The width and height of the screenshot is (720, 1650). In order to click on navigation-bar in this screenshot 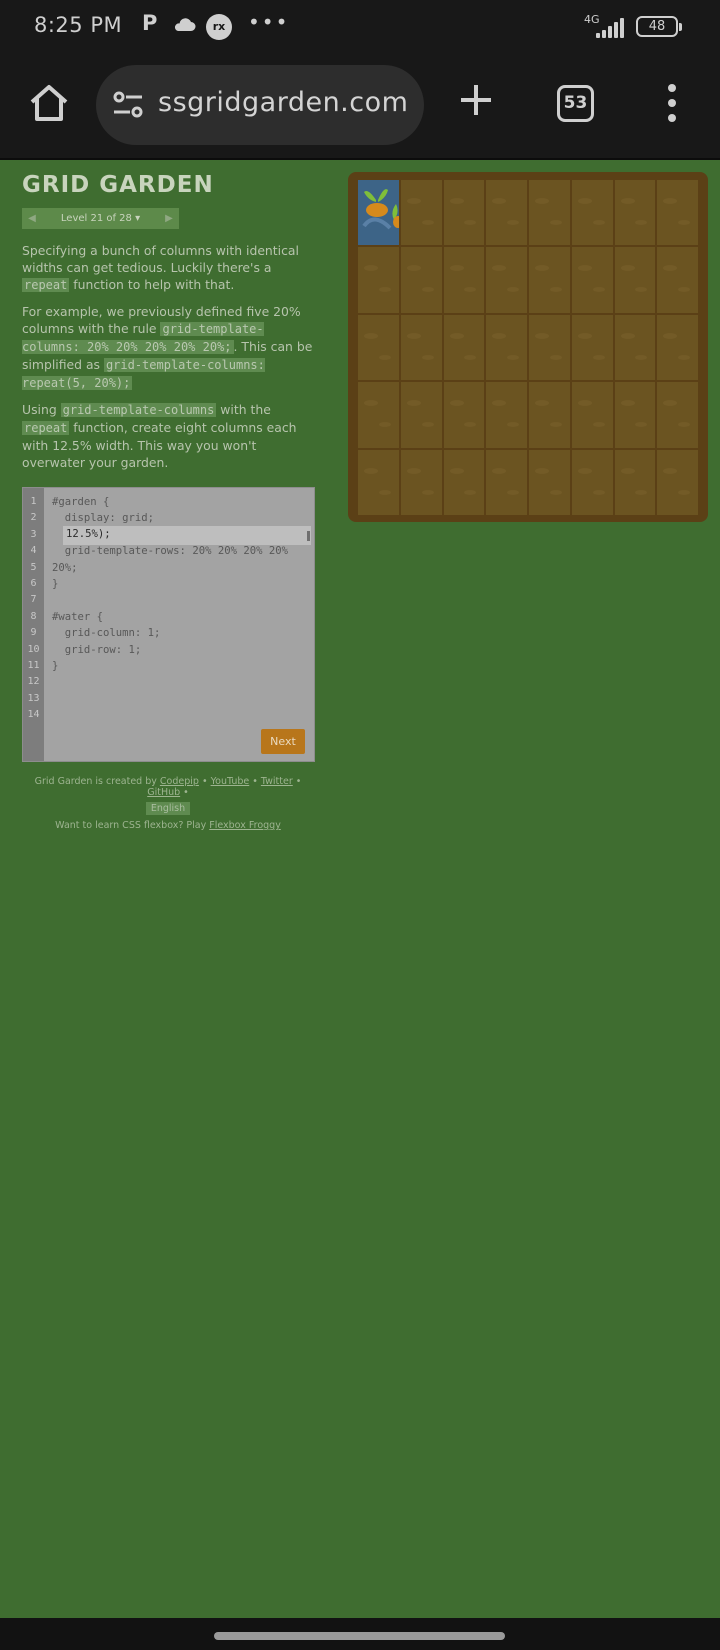, I will do `click(360, 1634)`.